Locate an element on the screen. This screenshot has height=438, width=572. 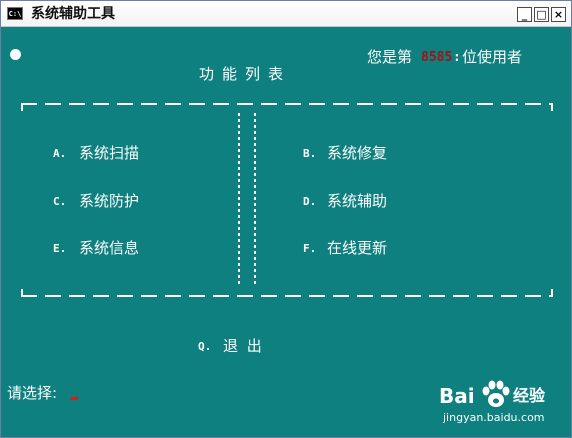
console-app-icon: C:\ is located at coordinates (15, 13).